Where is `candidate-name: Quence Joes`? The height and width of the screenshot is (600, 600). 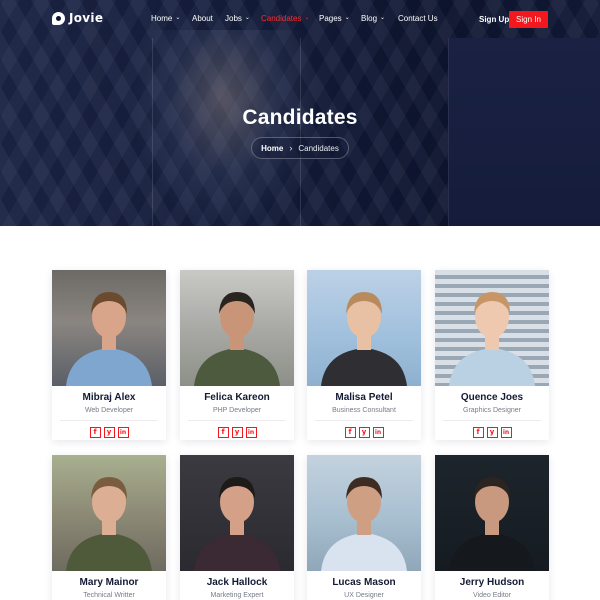 candidate-name: Quence Joes is located at coordinates (492, 397).